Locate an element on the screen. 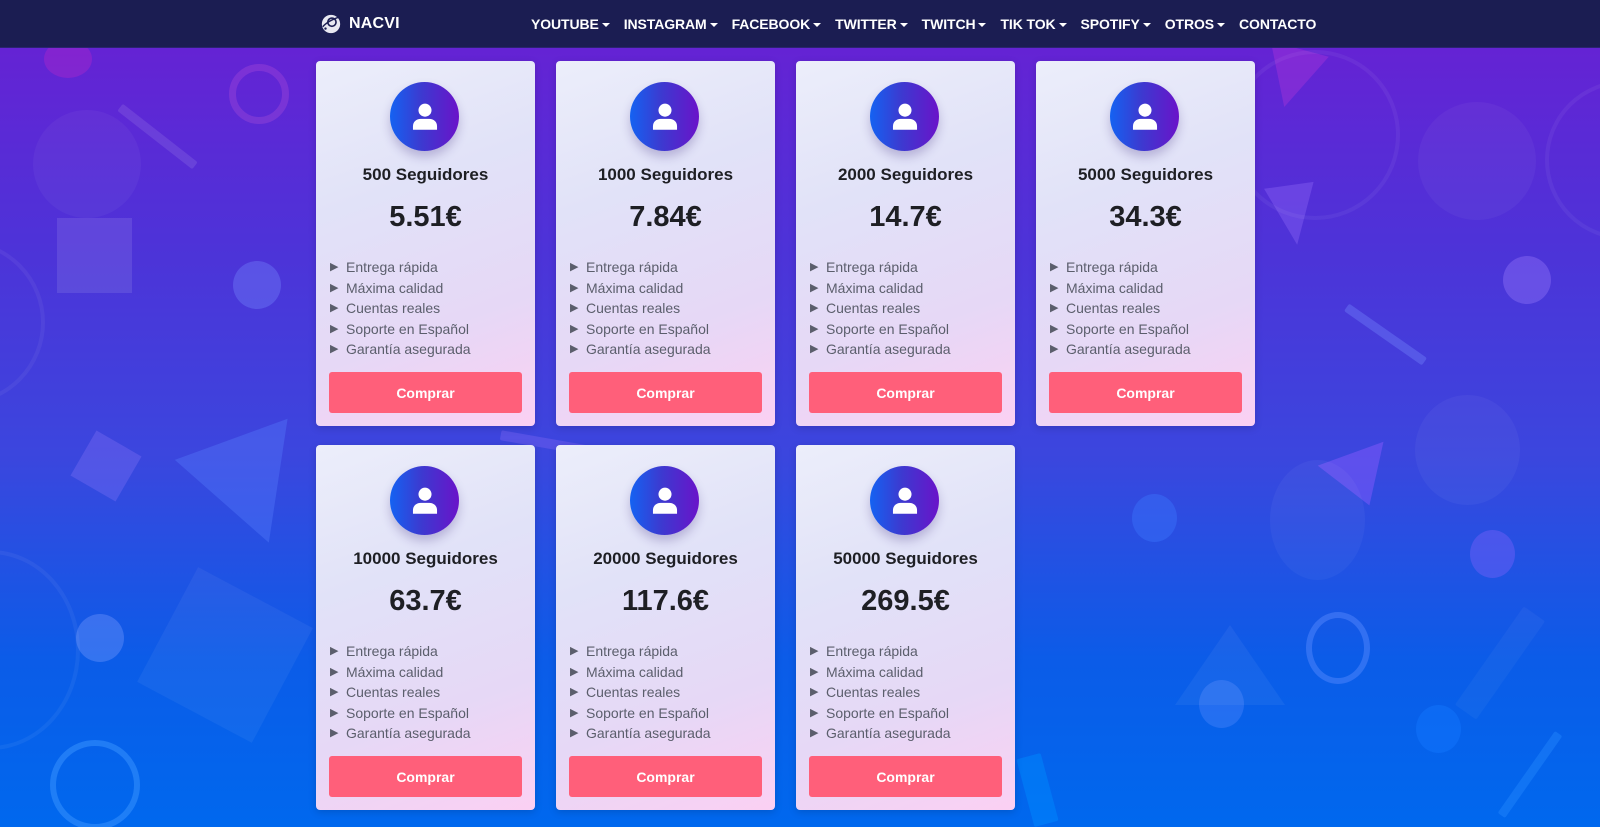 The image size is (1600, 827). package-title: 20000 Seguidores is located at coordinates (665, 558).